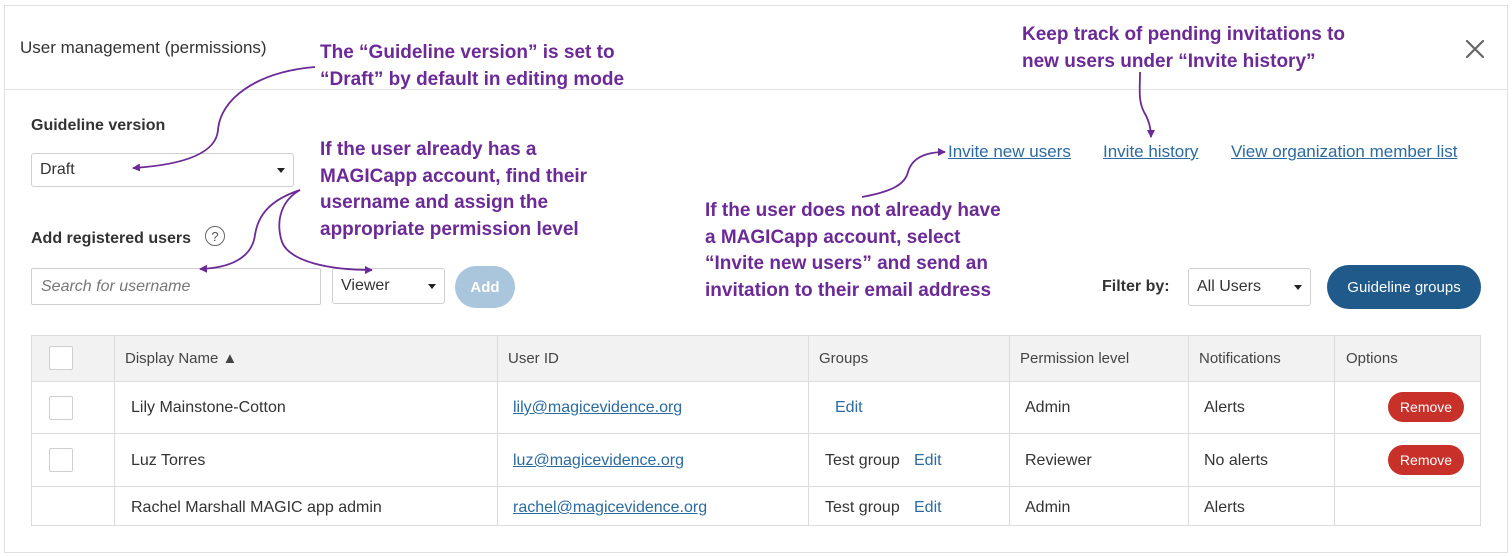  I want to click on filter-value: All Users, so click(1229, 286).